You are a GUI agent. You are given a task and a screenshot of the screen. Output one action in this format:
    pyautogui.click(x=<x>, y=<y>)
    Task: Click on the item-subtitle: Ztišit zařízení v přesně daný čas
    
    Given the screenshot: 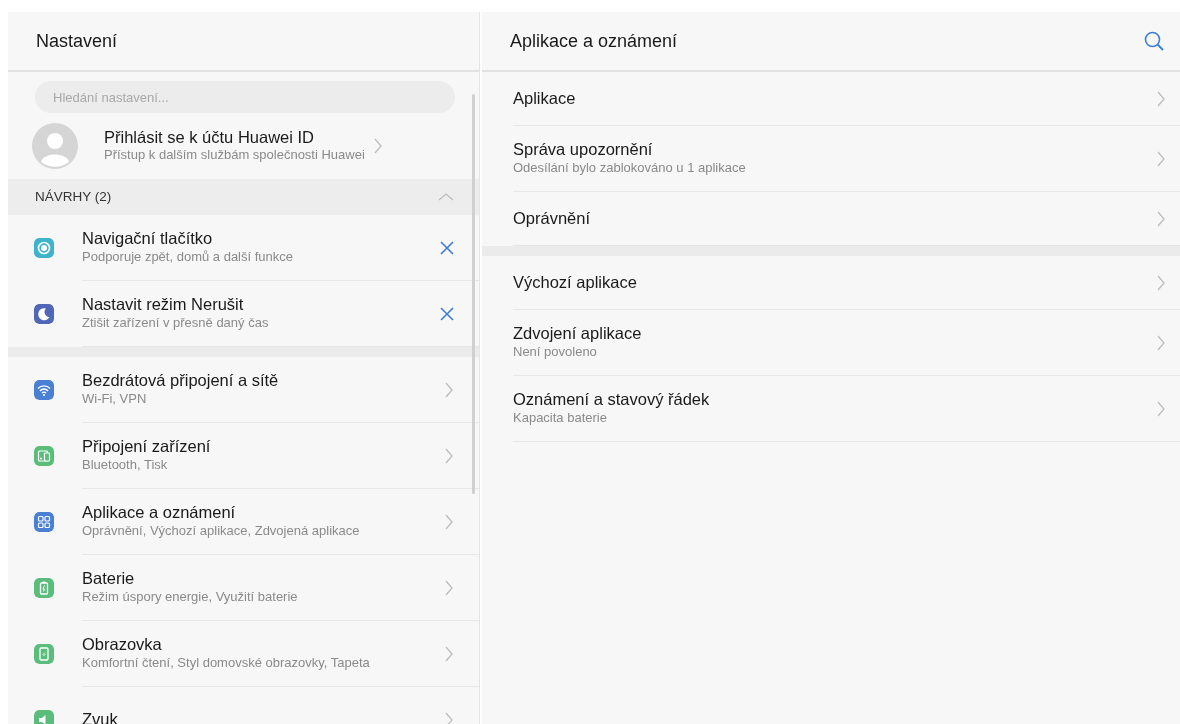 What is the action you would take?
    pyautogui.click(x=176, y=323)
    